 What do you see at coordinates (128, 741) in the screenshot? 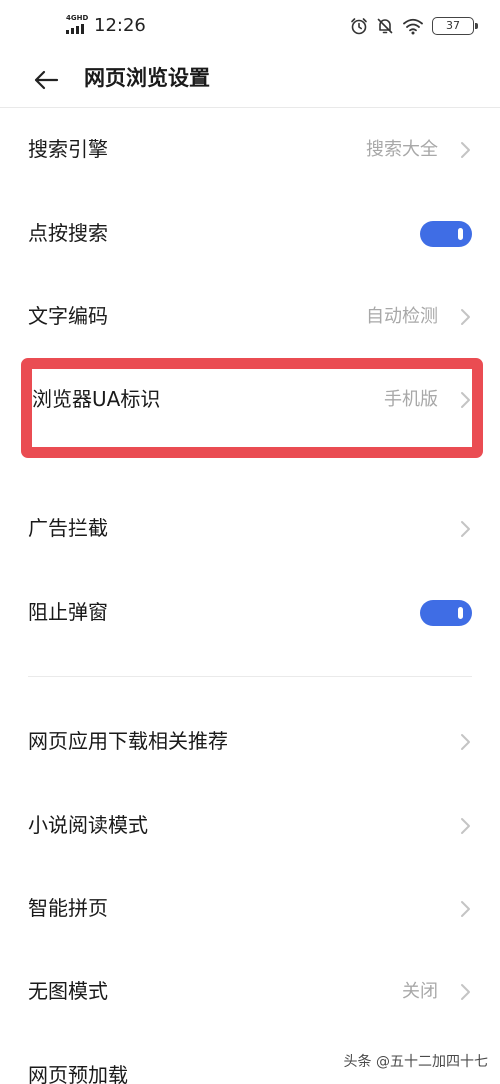
I see `setting-label: 网页应用下载相关推荐` at bounding box center [128, 741].